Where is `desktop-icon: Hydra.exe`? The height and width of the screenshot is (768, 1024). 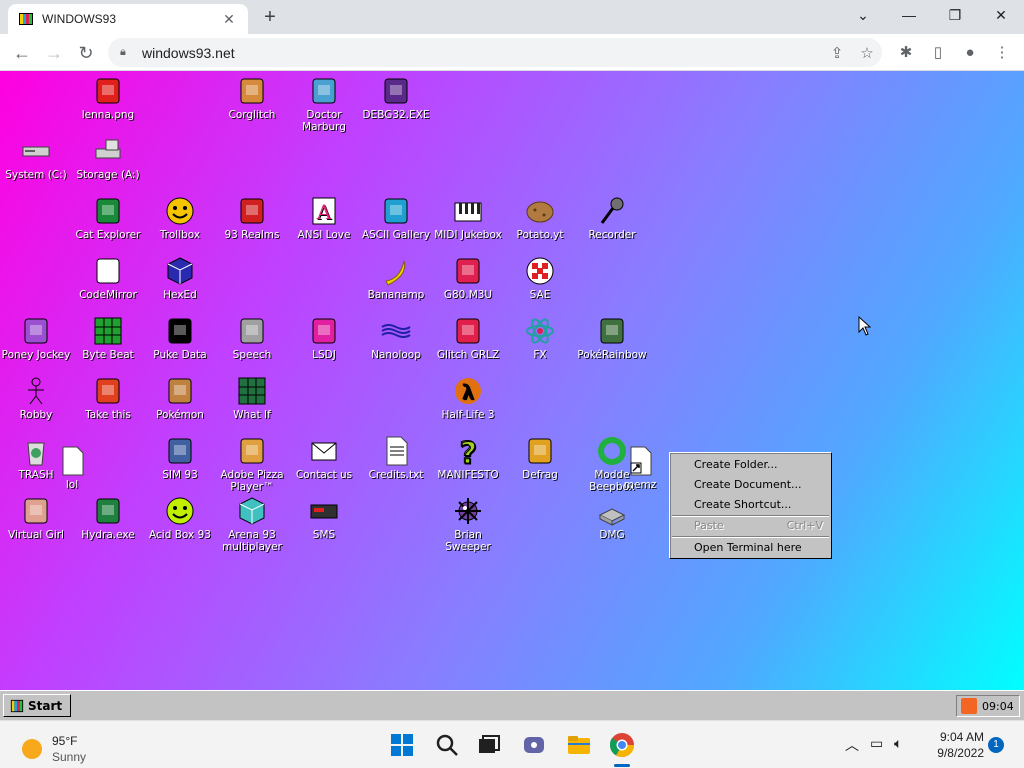
desktop-icon: Hydra.exe is located at coordinates (108, 518).